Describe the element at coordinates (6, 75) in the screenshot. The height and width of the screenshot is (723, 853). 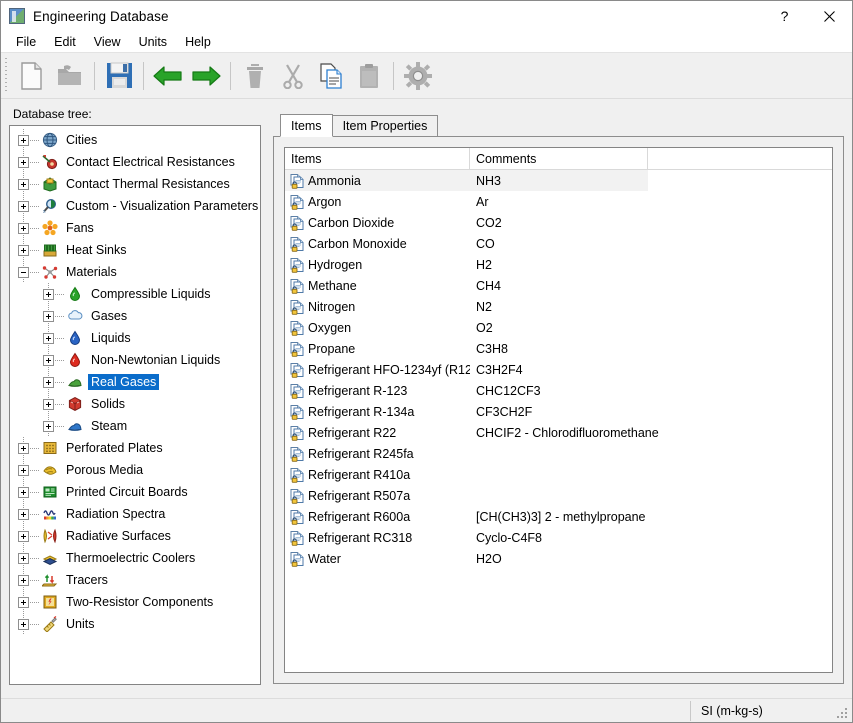
I see `toolbar-grip` at that location.